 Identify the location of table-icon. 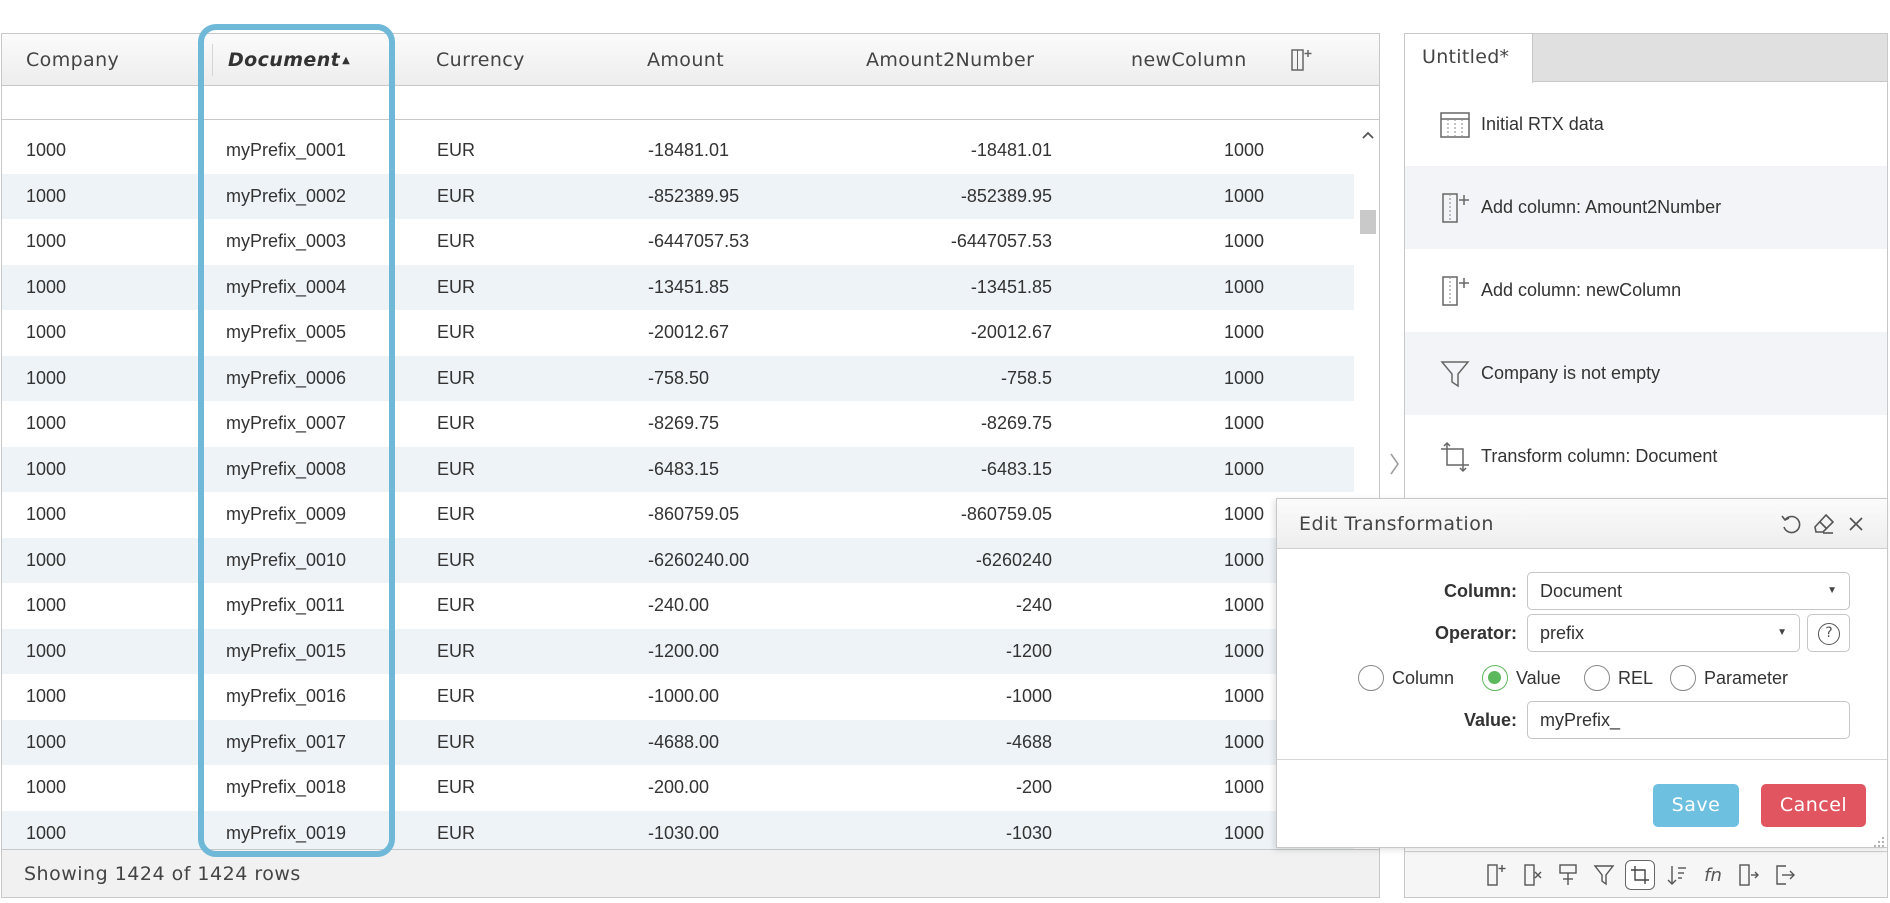
(1455, 125).